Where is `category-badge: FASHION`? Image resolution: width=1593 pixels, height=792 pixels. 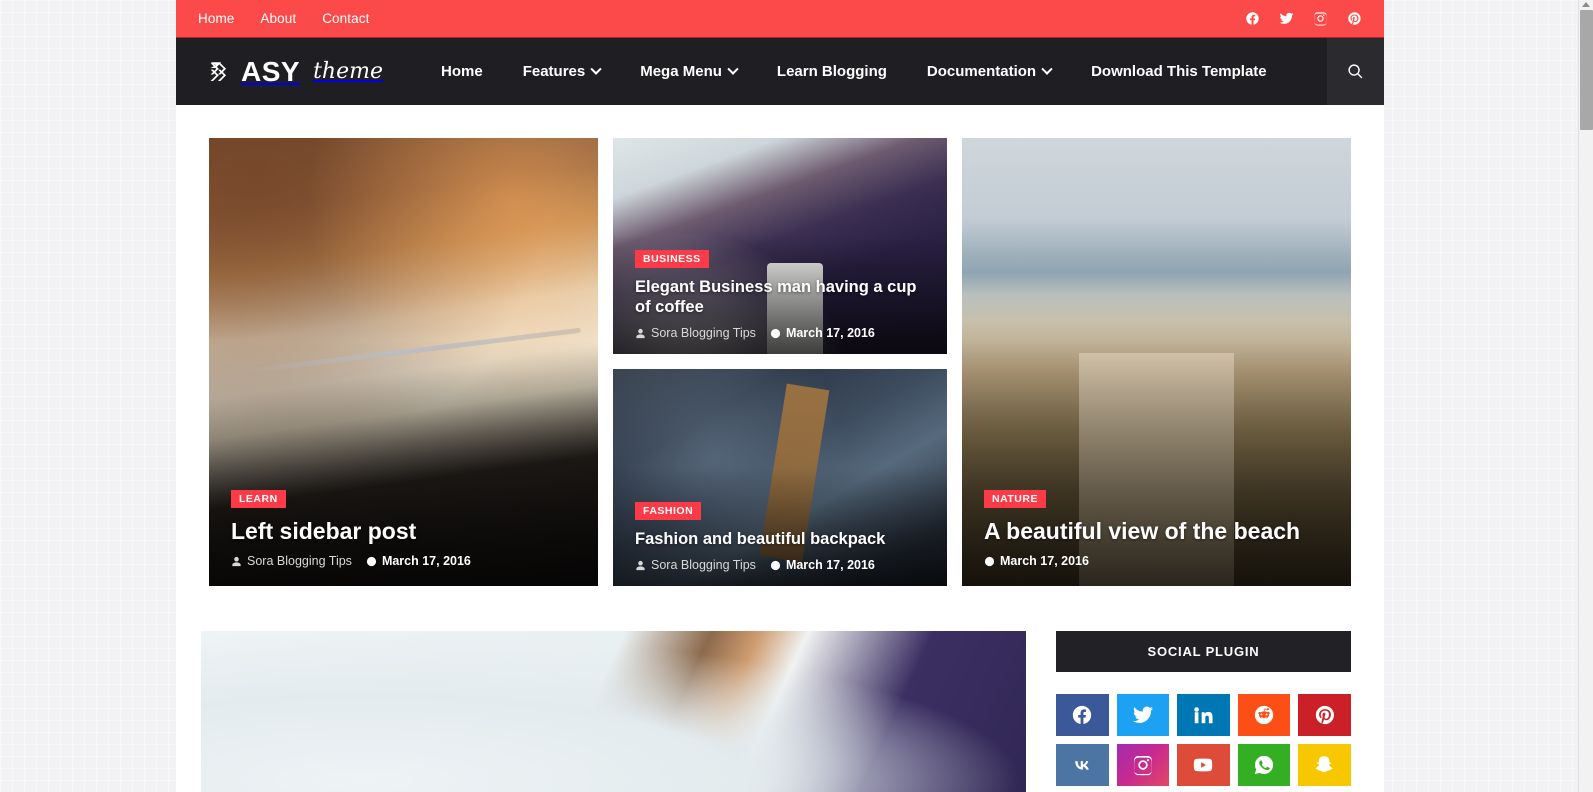
category-badge: FASHION is located at coordinates (668, 511).